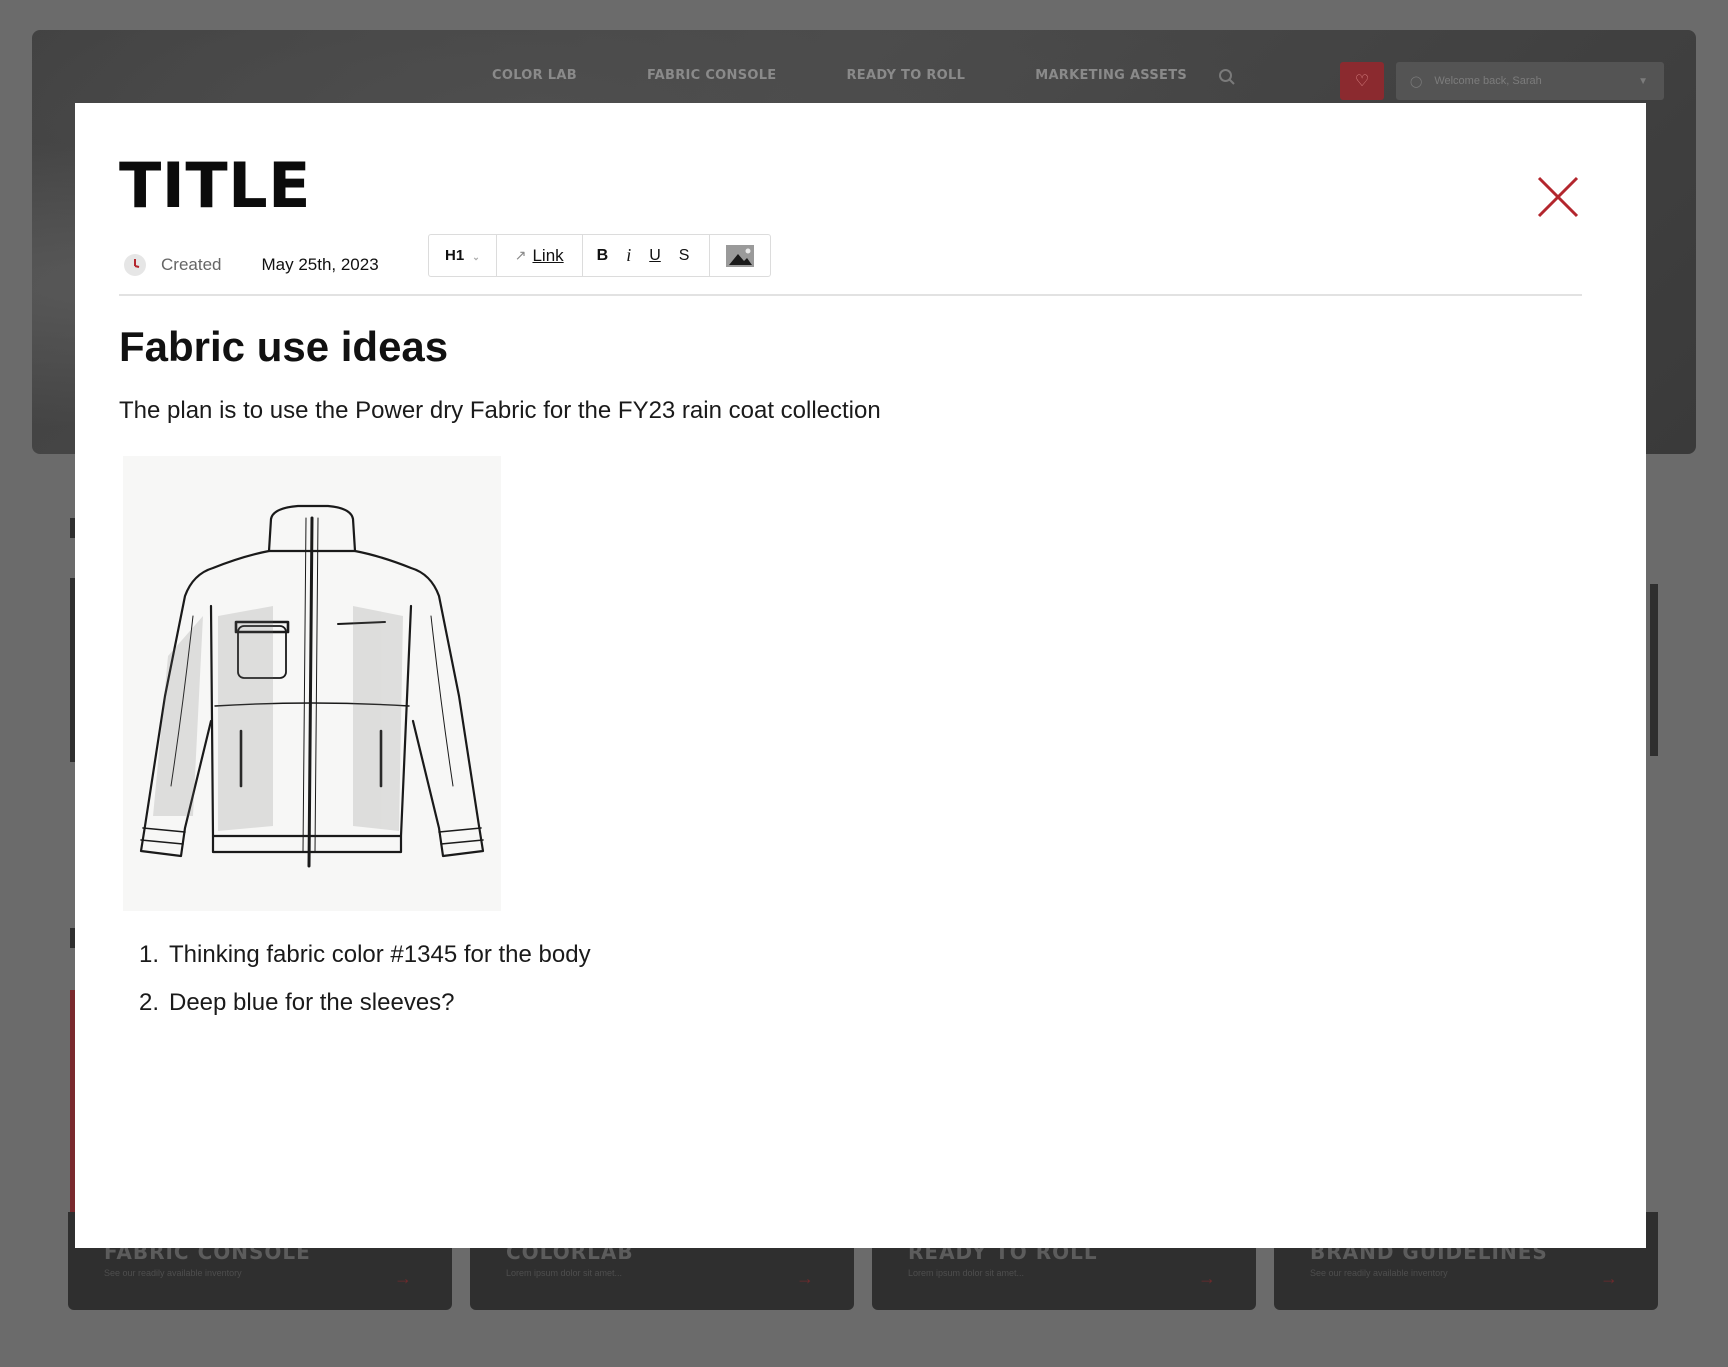 The image size is (1728, 1367). I want to click on heart-icon: ♡, so click(1362, 81).